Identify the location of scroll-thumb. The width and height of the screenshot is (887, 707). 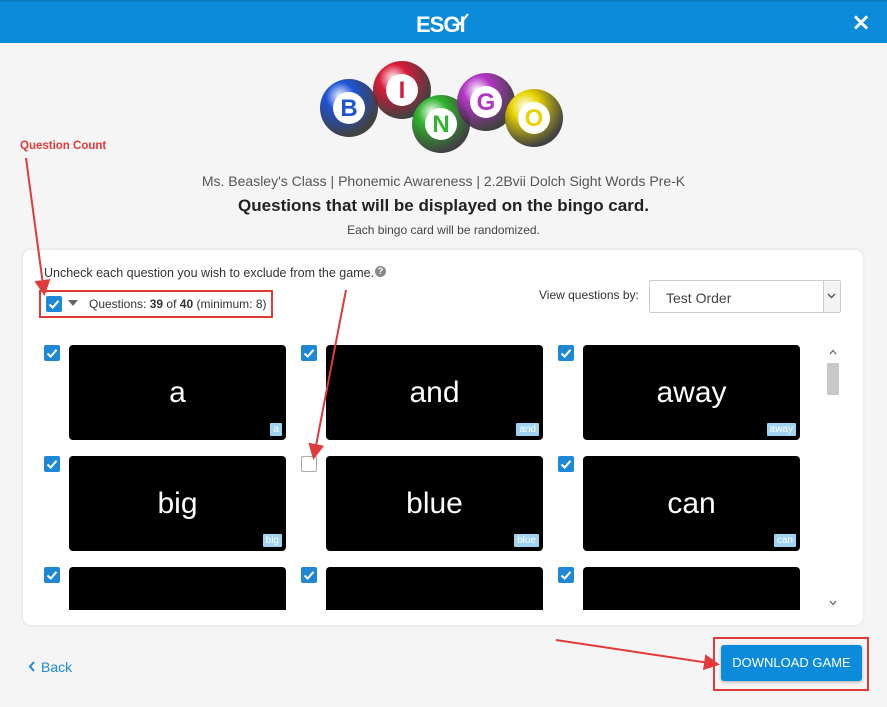
(833, 379).